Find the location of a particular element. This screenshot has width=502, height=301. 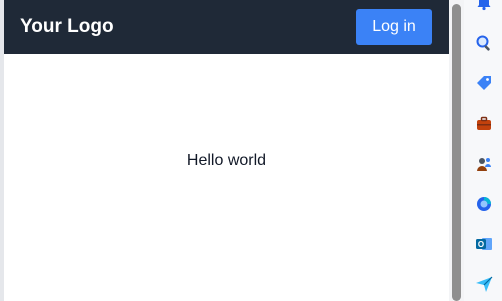

tag-icon is located at coordinates (484, 83).